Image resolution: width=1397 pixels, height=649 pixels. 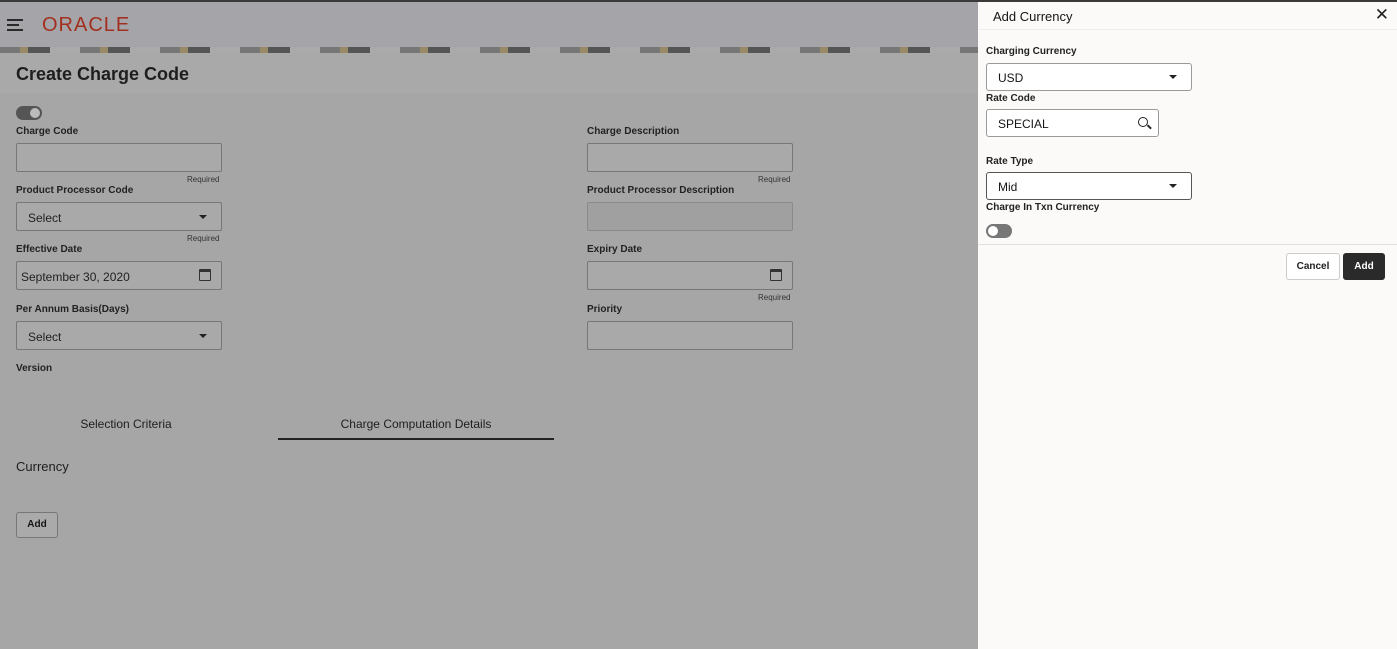 What do you see at coordinates (203, 238) in the screenshot?
I see `product-processor-code-required: Required` at bounding box center [203, 238].